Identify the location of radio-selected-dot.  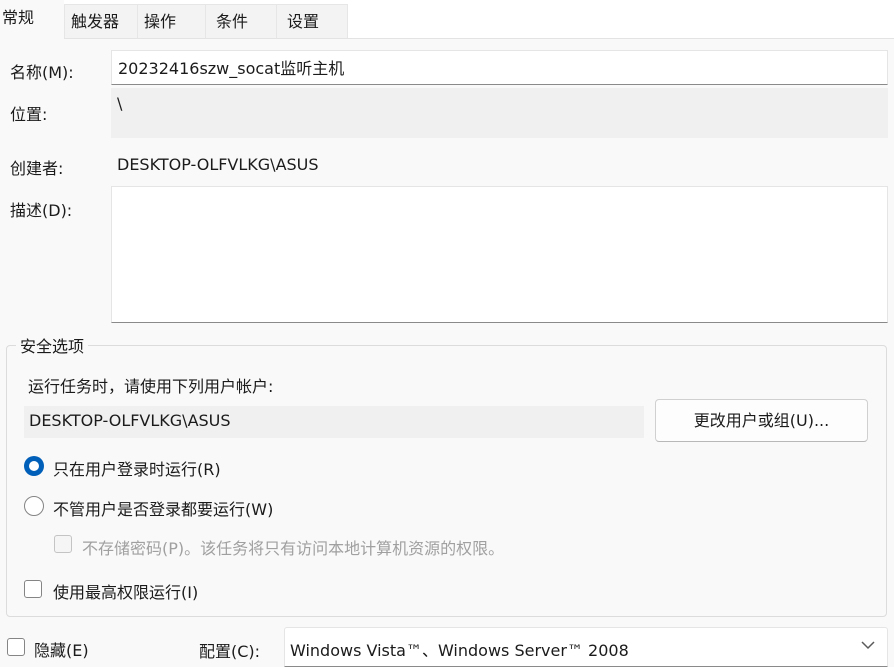
(34, 466).